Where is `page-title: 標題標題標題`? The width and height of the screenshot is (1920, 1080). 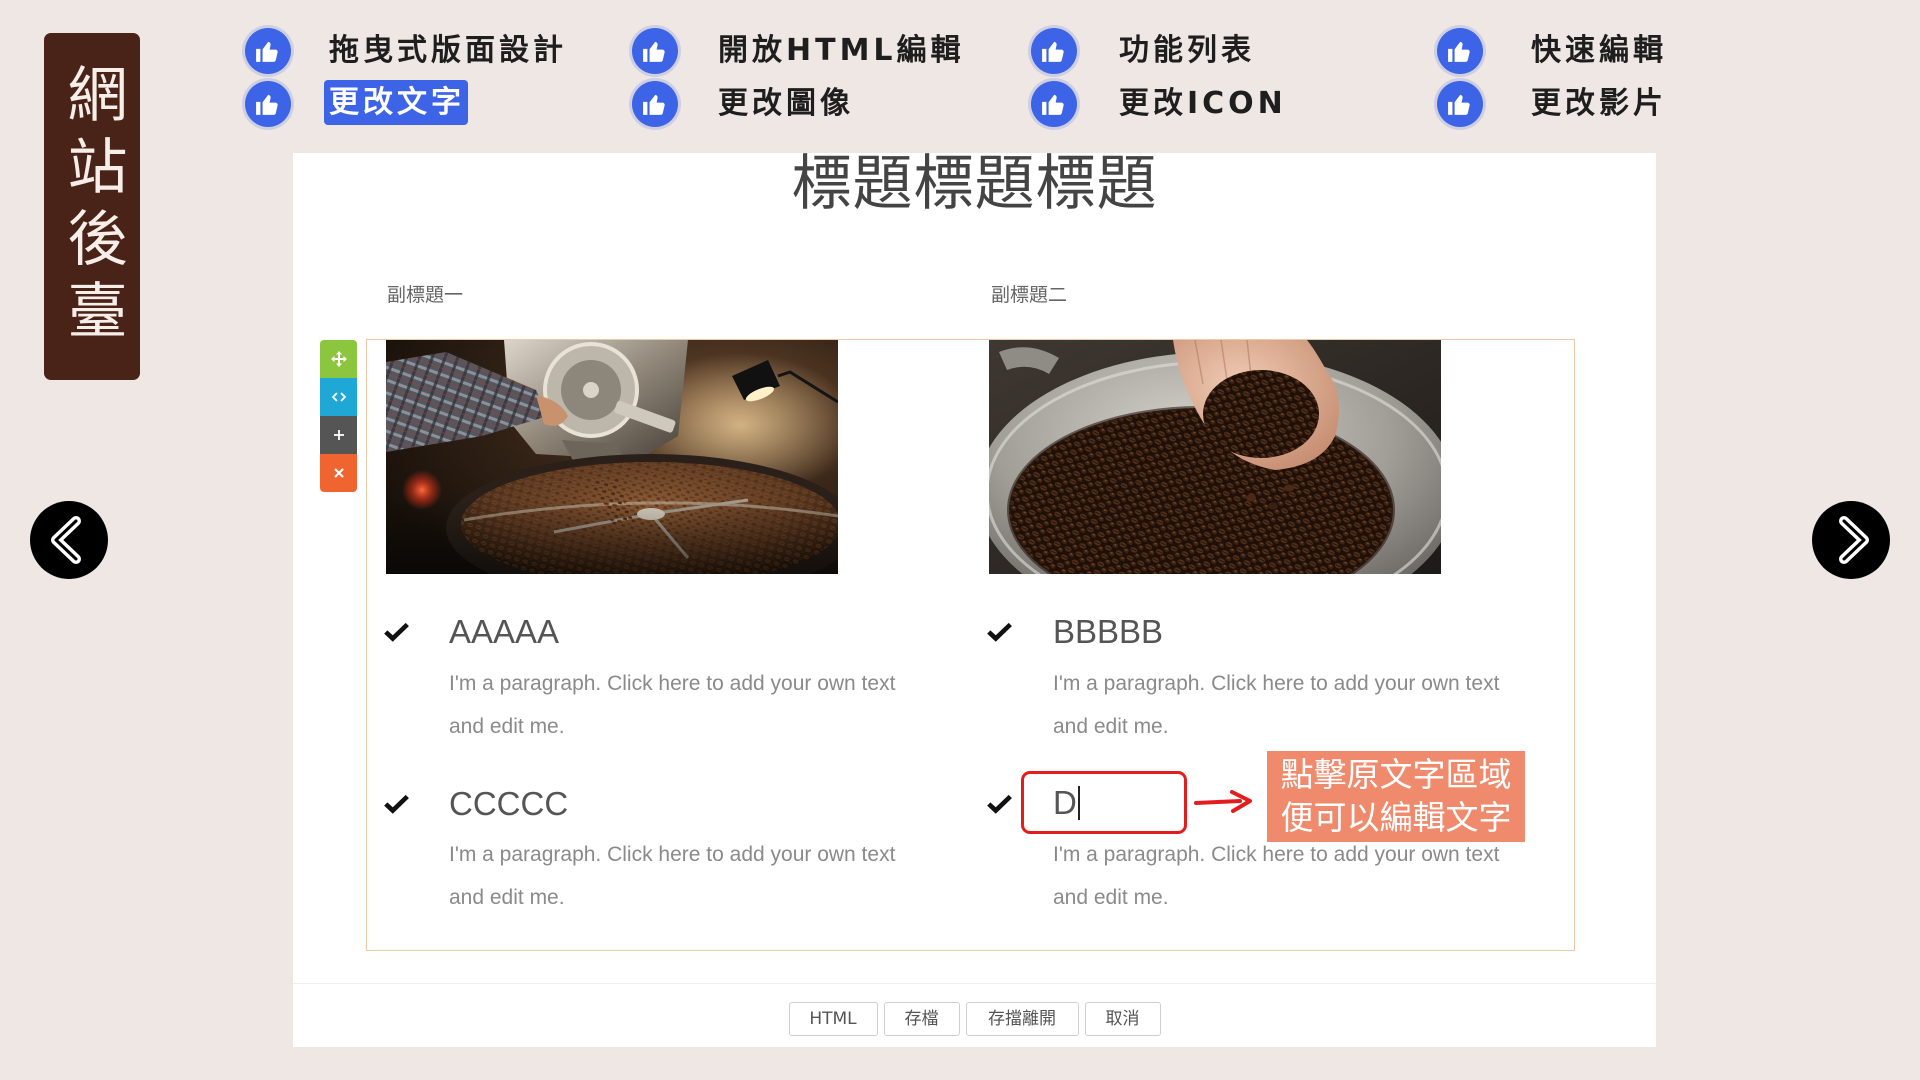 page-title: 標題標題標題 is located at coordinates (974, 184).